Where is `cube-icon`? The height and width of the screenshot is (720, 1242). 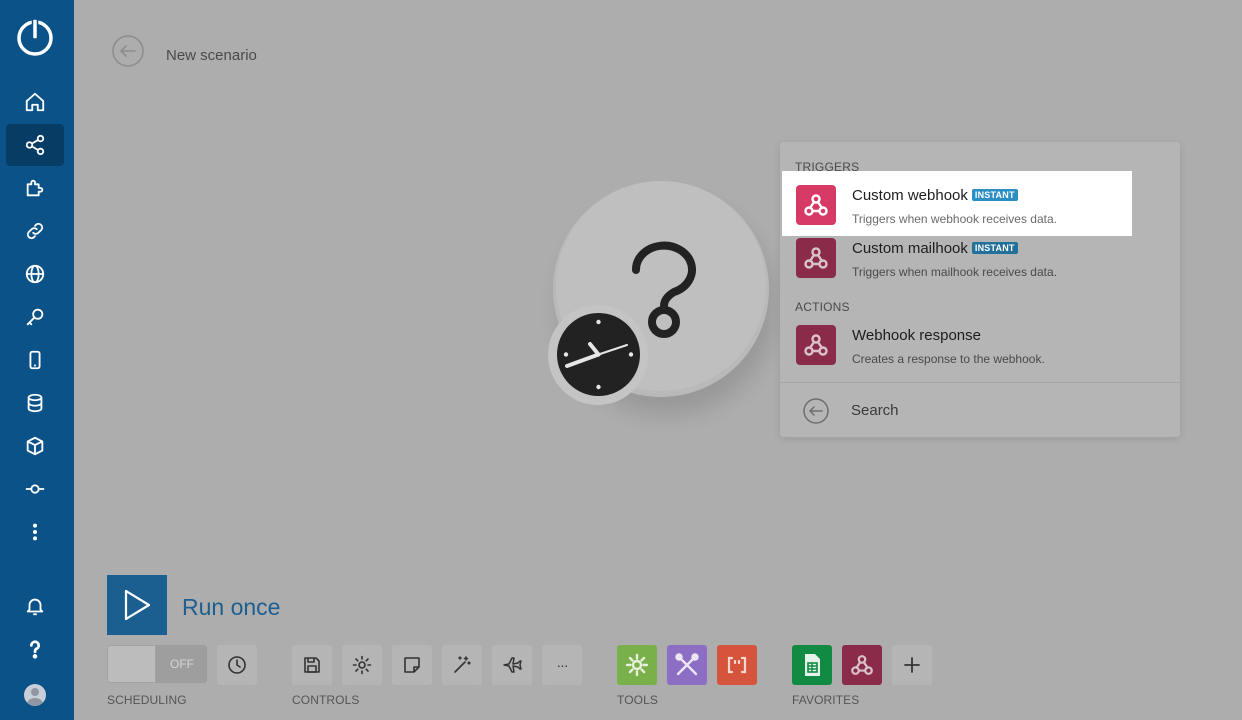
cube-icon is located at coordinates (35, 446).